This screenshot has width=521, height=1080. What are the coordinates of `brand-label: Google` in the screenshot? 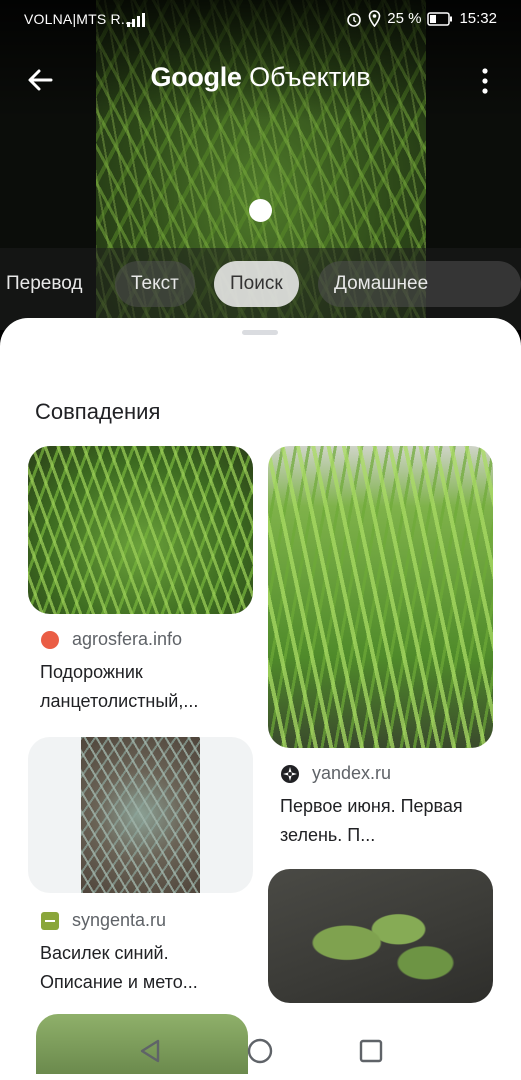 It's located at (196, 77).